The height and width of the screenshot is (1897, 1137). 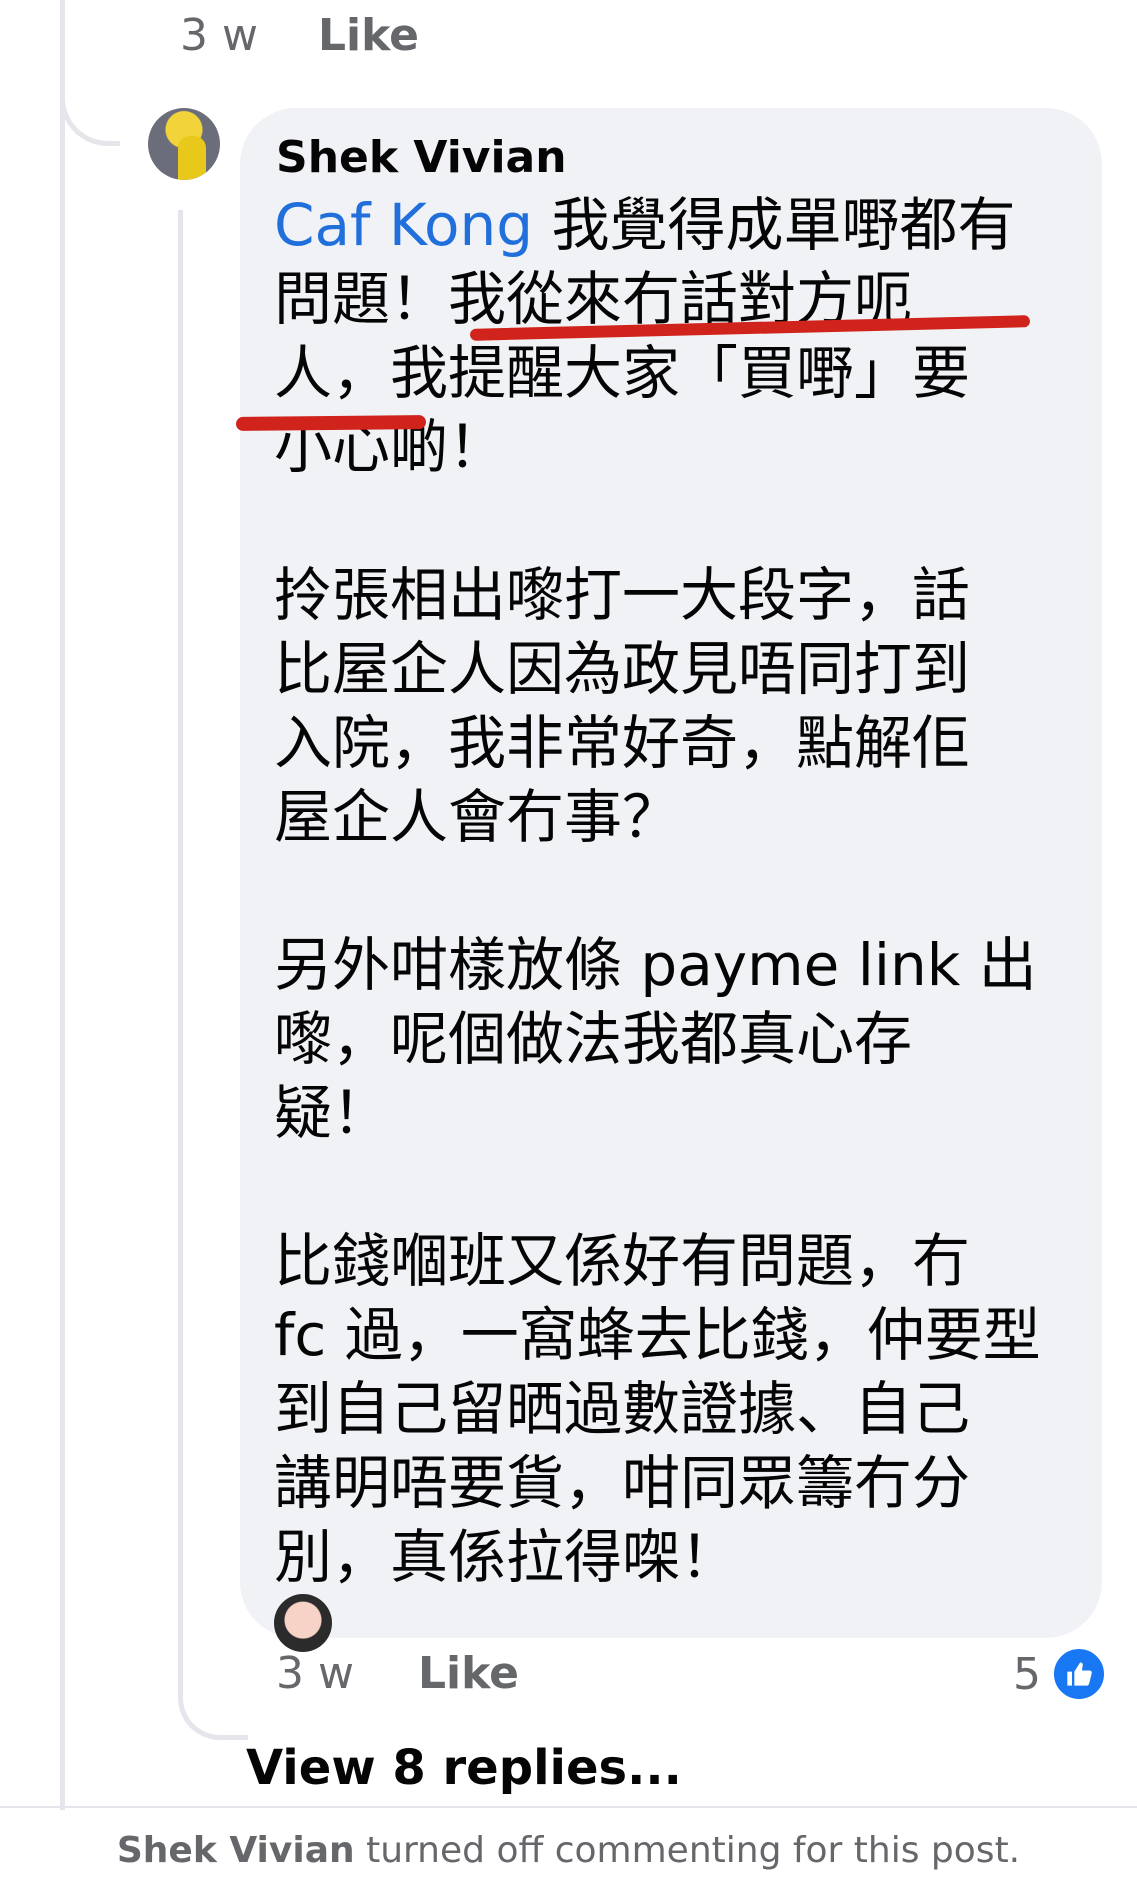 What do you see at coordinates (192, 158) in the screenshot?
I see `avatar-figure` at bounding box center [192, 158].